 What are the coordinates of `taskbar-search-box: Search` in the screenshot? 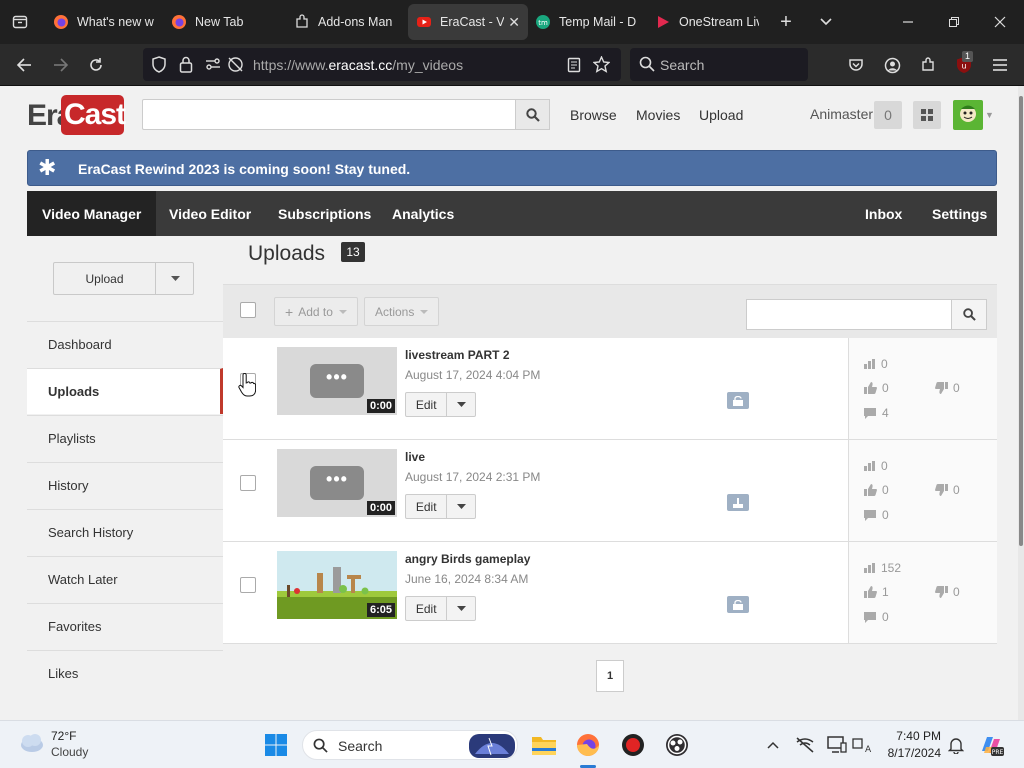 It's located at (410, 745).